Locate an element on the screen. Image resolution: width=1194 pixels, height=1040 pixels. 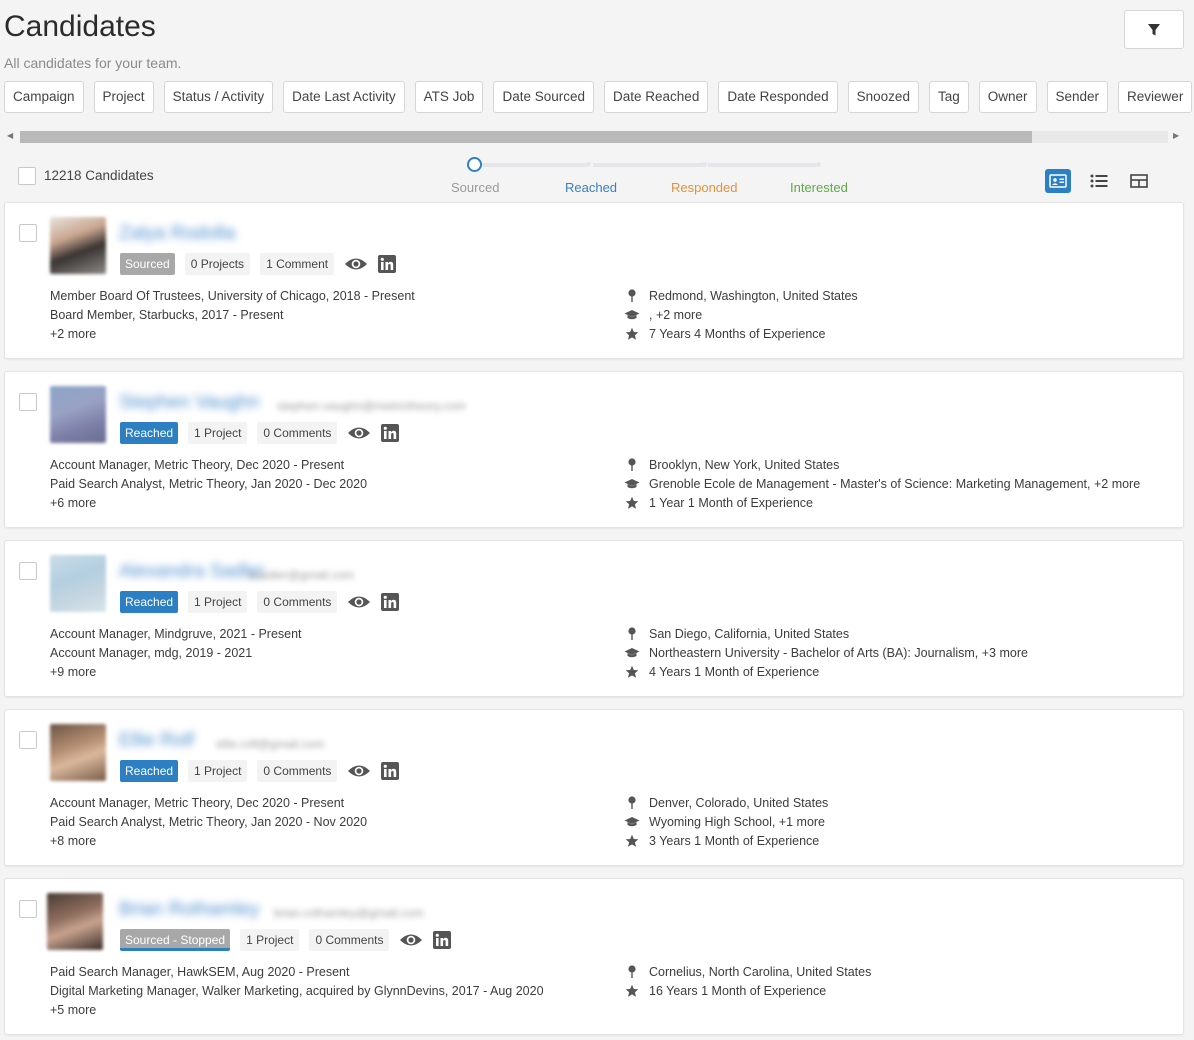
stage-label-interested: Interested is located at coordinates (819, 187).